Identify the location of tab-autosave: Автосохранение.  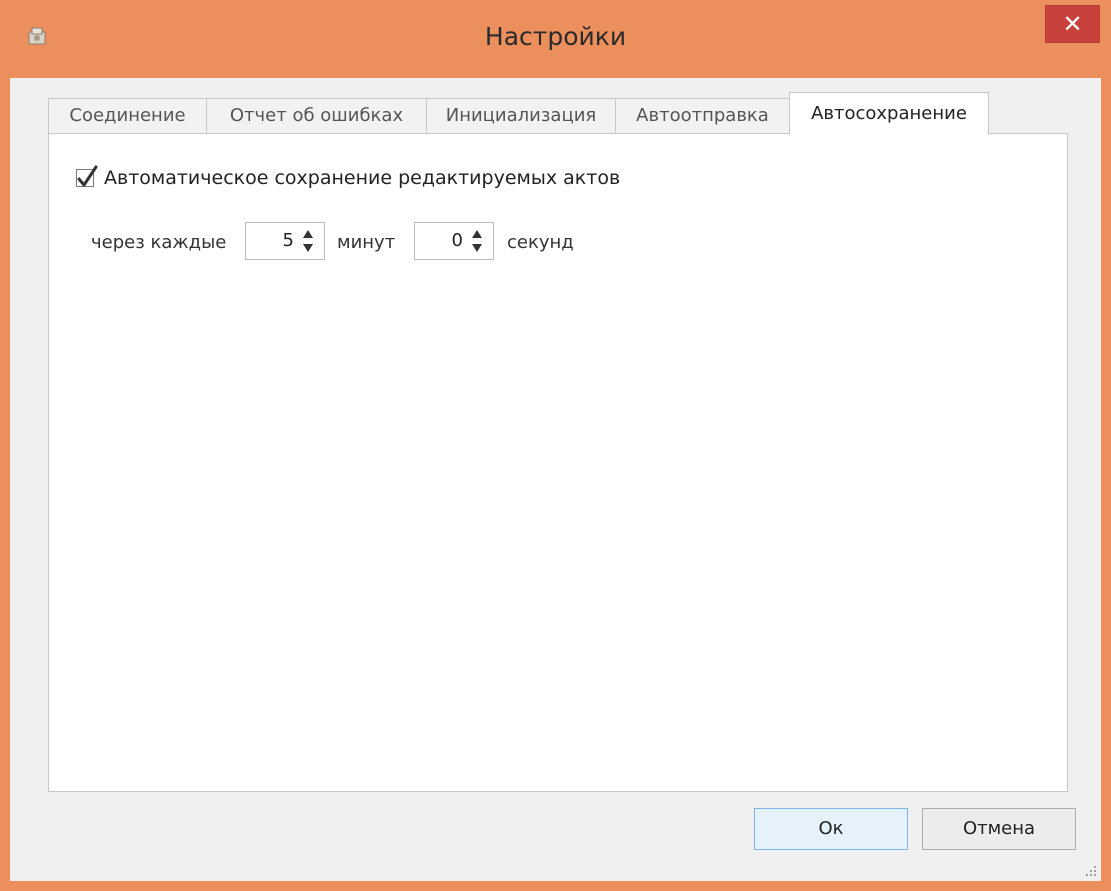
(889, 113).